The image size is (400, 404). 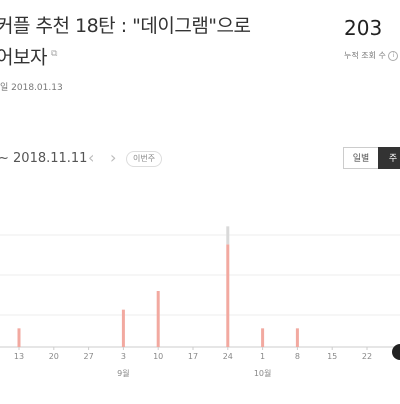 What do you see at coordinates (361, 158) in the screenshot?
I see `daily-toggle: 일별` at bounding box center [361, 158].